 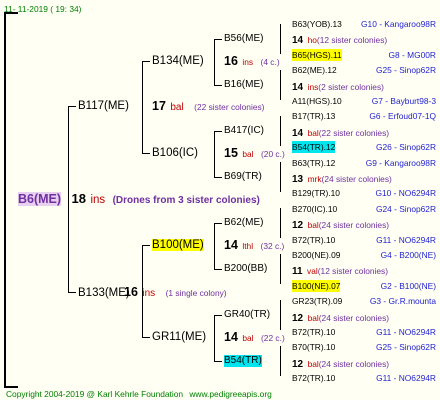 I want to click on gen4-id: B129(TR).10, so click(x=316, y=193).